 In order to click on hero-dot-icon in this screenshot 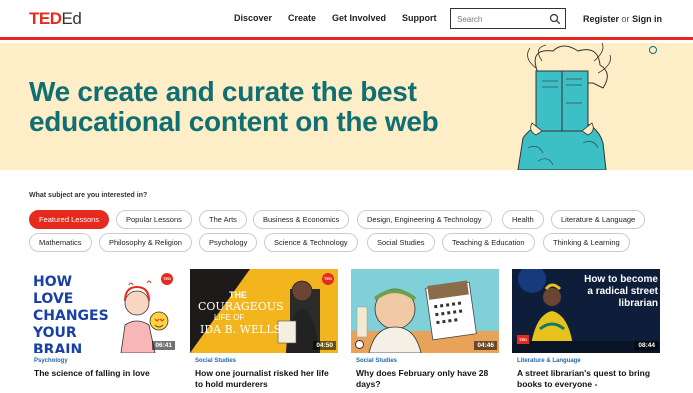, I will do `click(653, 50)`.